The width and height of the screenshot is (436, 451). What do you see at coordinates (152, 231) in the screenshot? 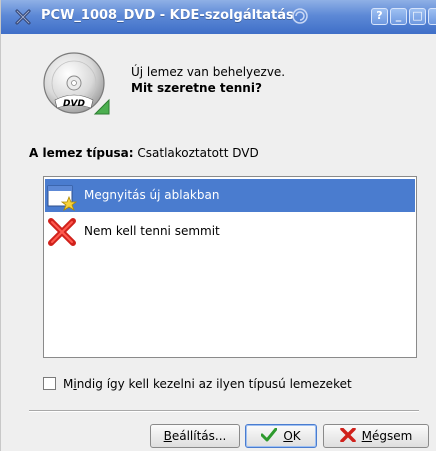
I see `list-item-label: Nem kell tenni semmit` at bounding box center [152, 231].